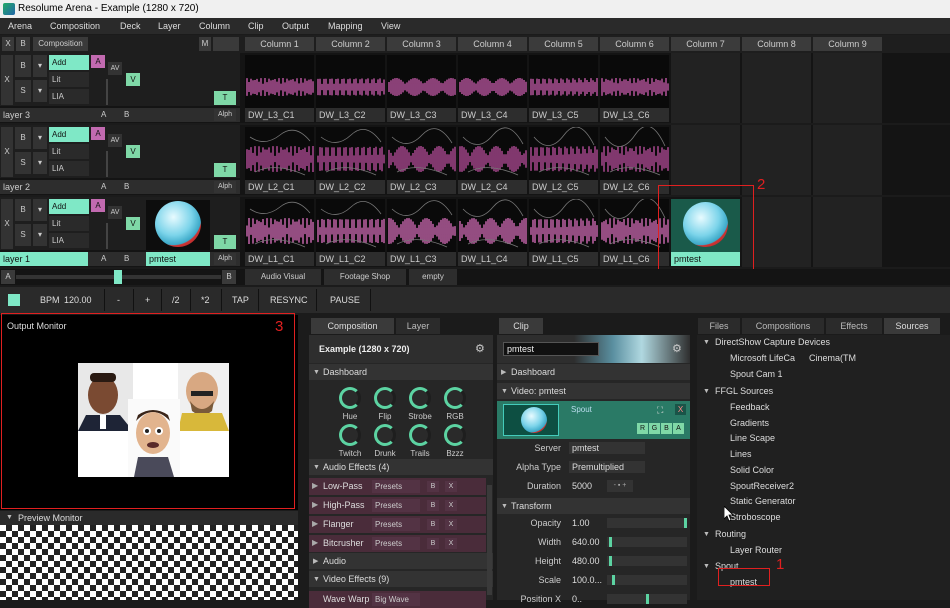  I want to click on source-item-layer-router: Layer Router, so click(756, 550).